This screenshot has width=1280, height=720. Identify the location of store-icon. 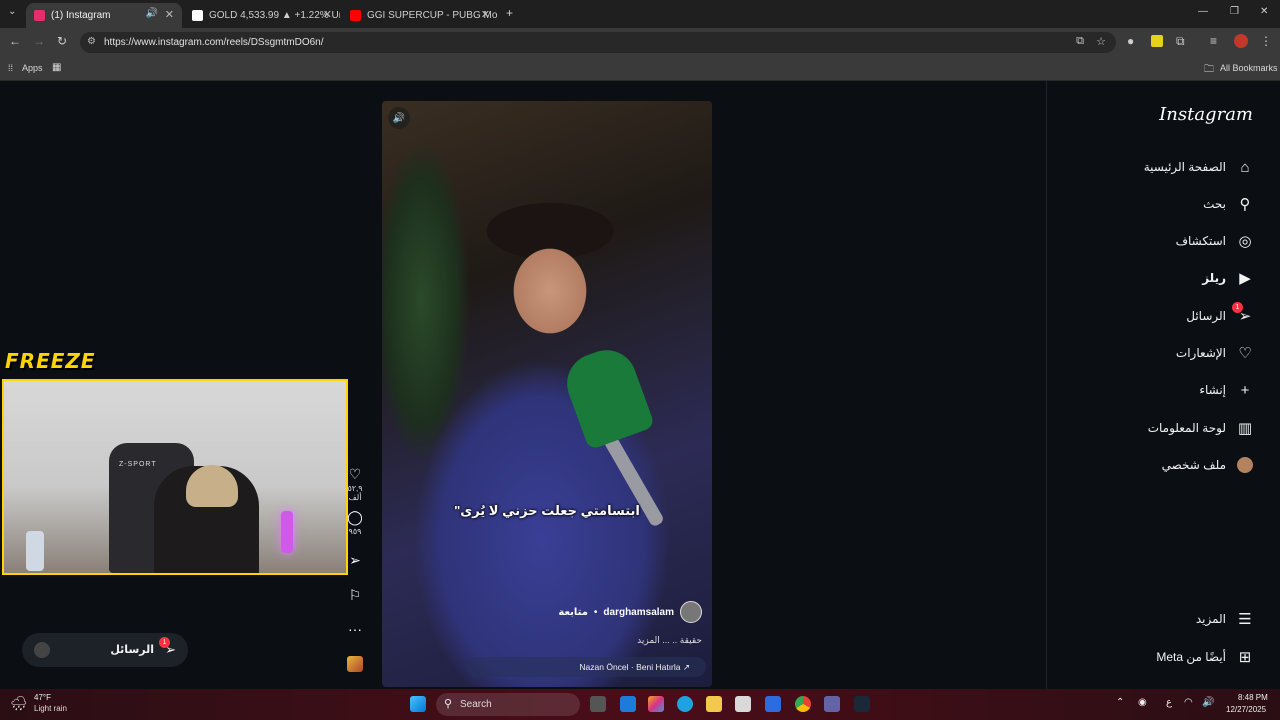
(743, 704).